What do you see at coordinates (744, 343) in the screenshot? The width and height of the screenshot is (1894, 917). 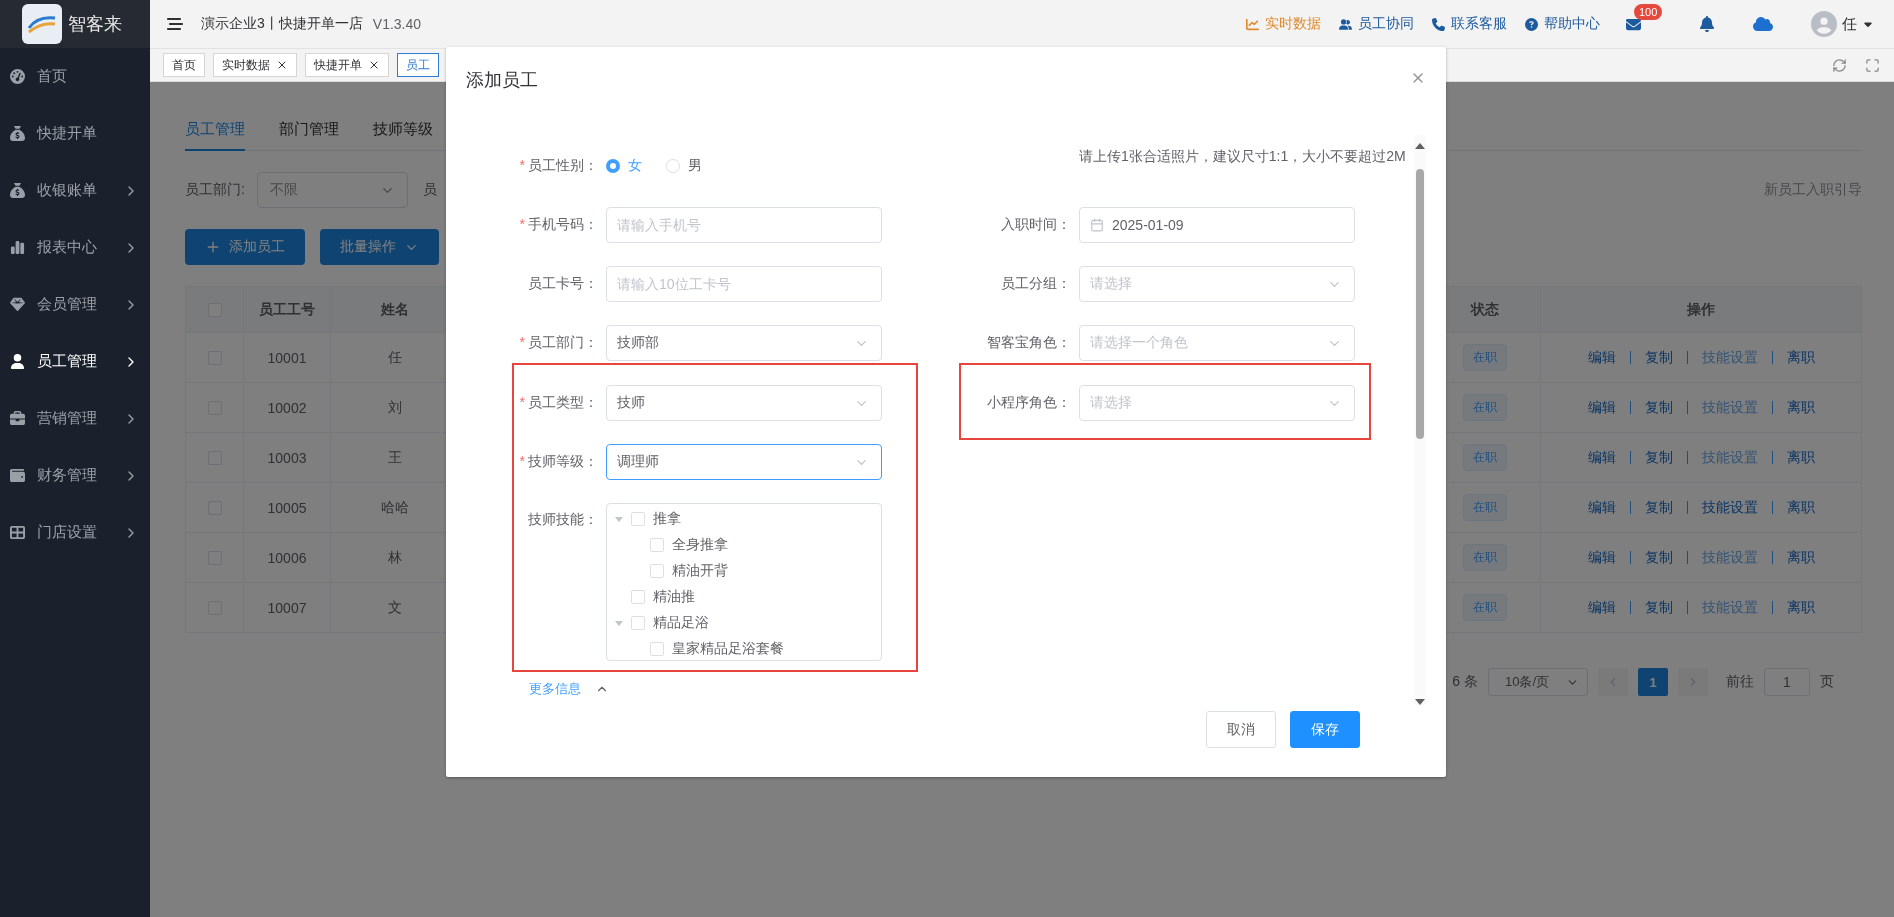 I see `select-field: 技师部` at bounding box center [744, 343].